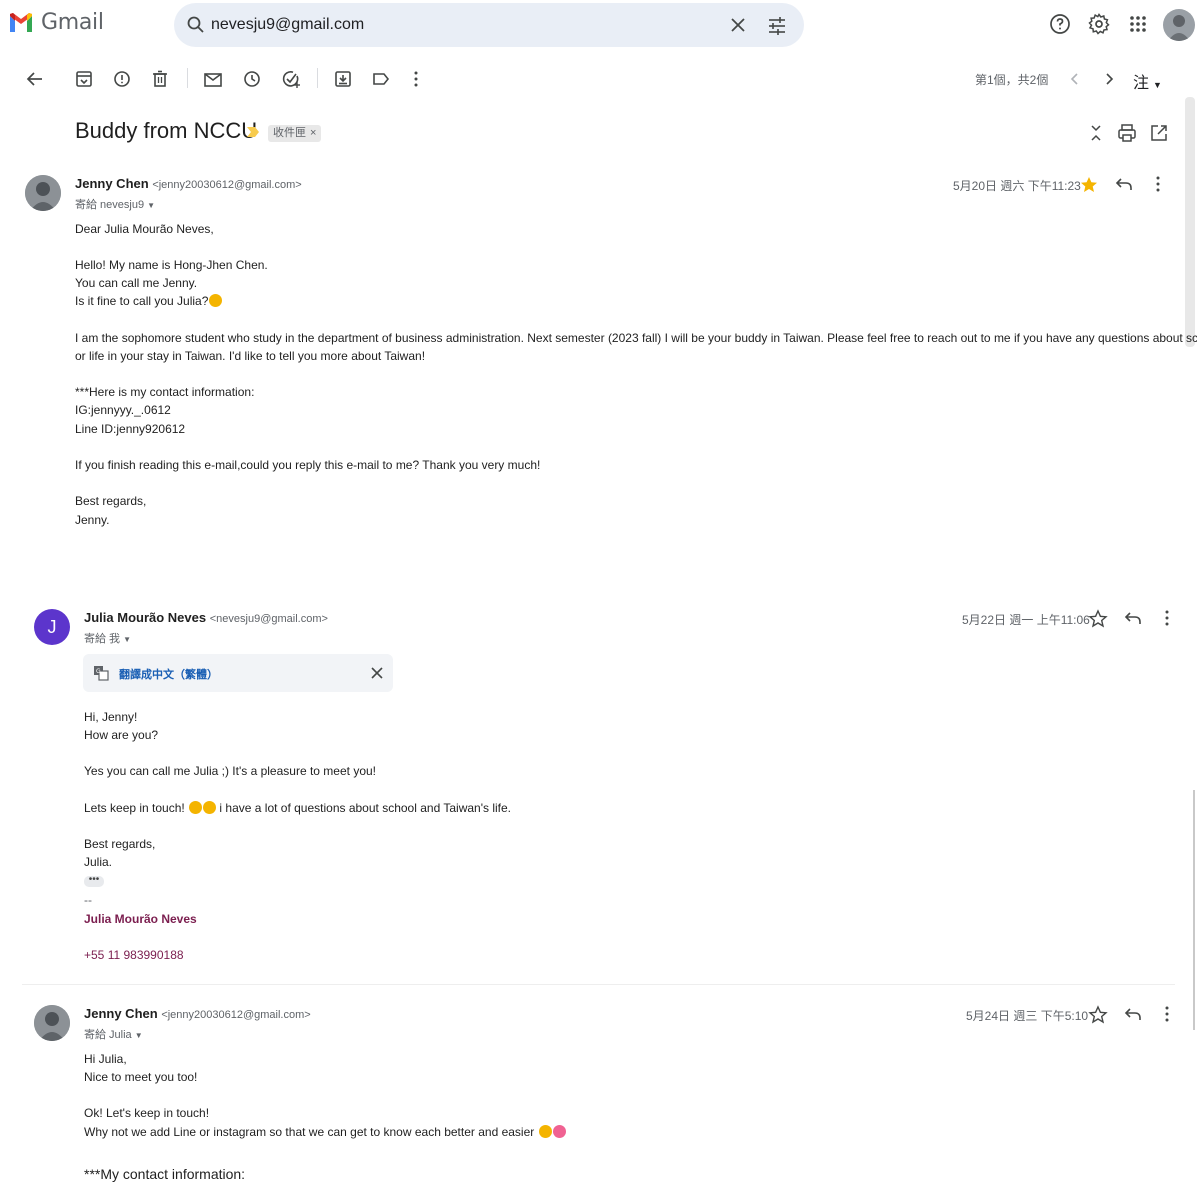 Image resolution: width=1197 pixels, height=1187 pixels. What do you see at coordinates (108, 1035) in the screenshot?
I see `recipient-text: 寄給 Julia` at bounding box center [108, 1035].